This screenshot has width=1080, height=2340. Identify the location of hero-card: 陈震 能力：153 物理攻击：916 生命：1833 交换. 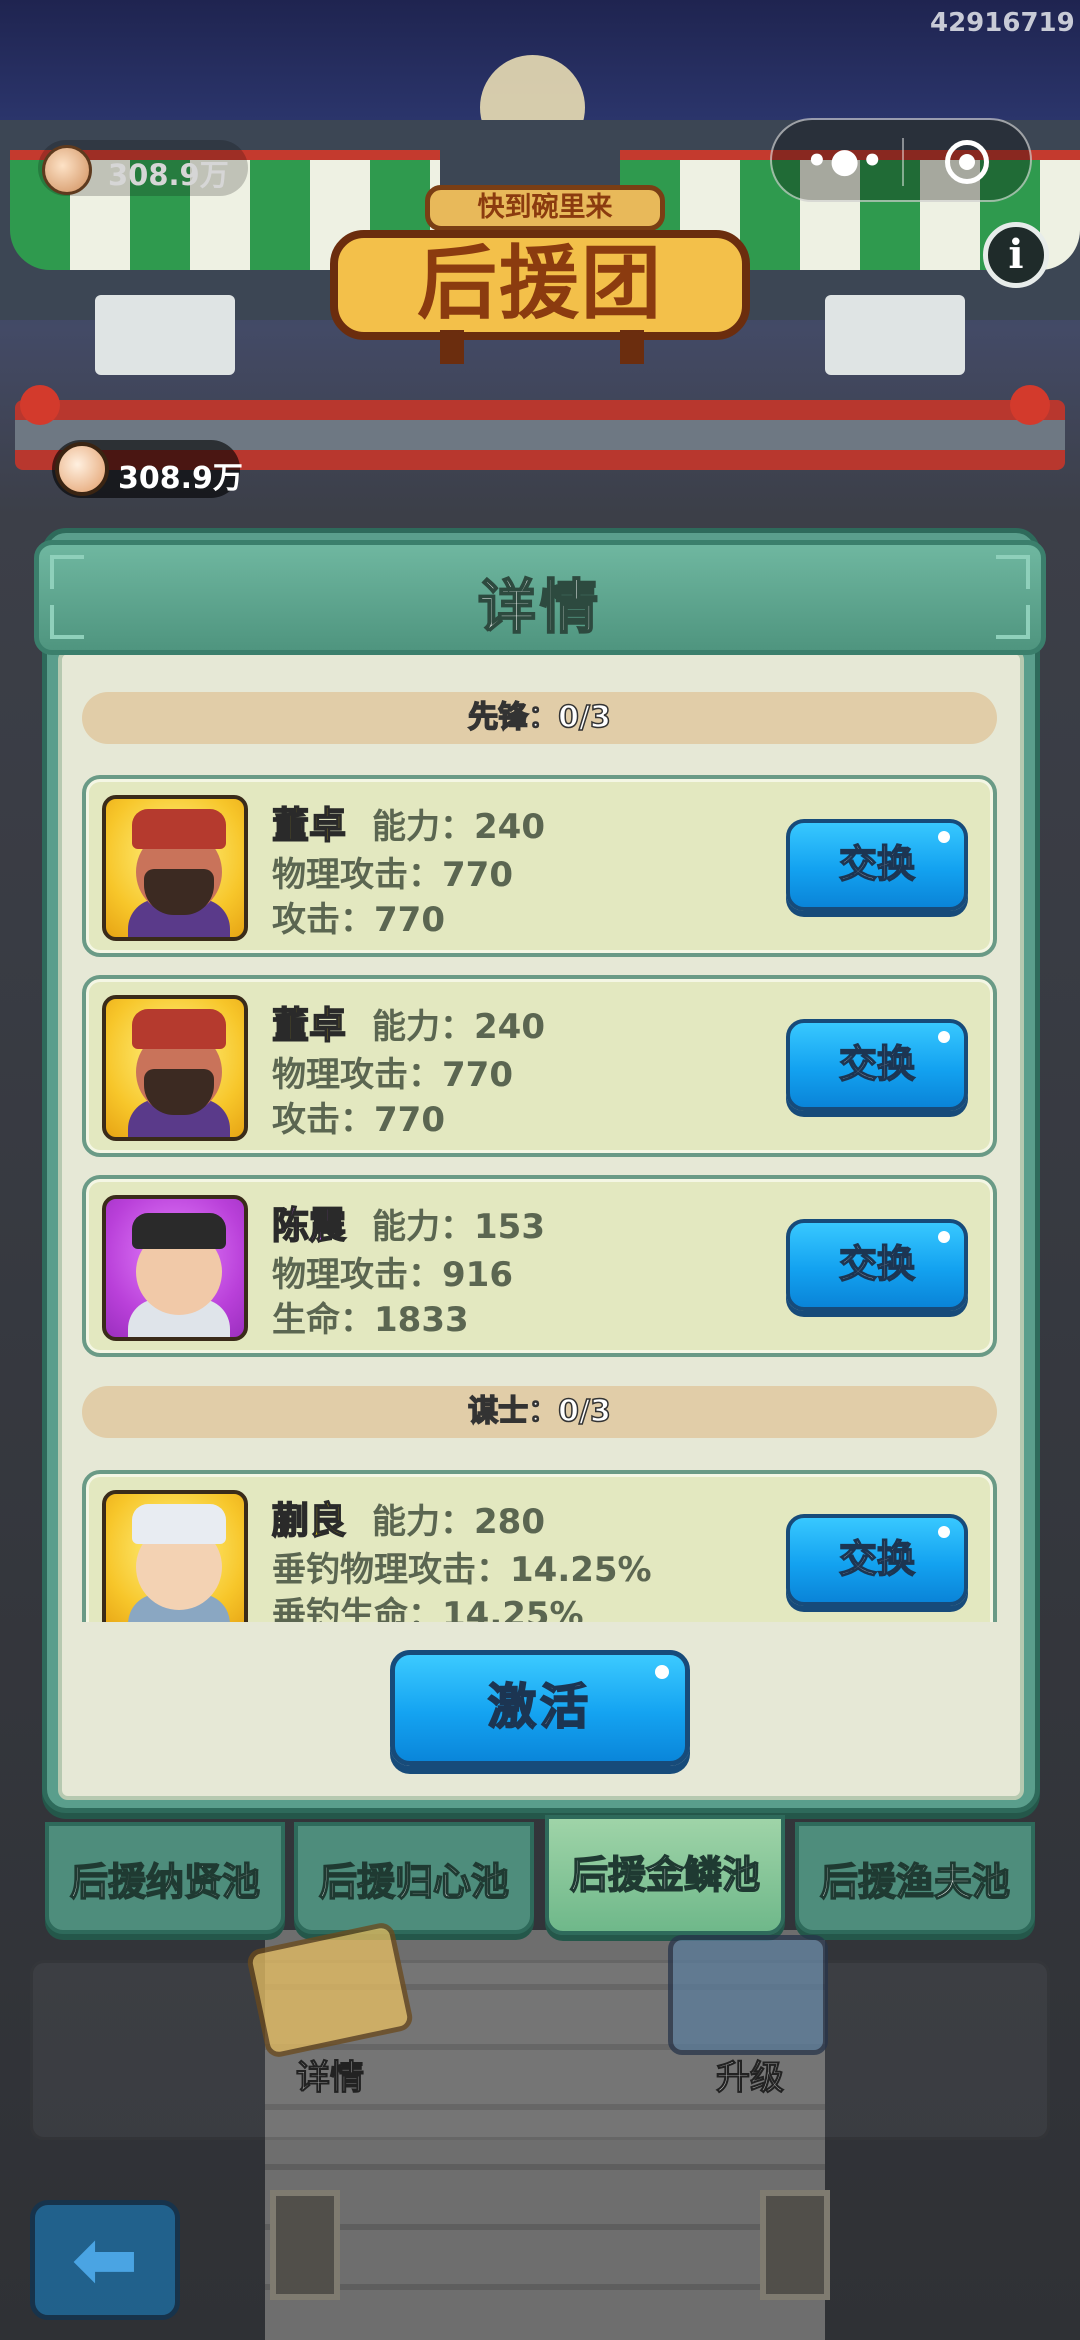
(539, 1266).